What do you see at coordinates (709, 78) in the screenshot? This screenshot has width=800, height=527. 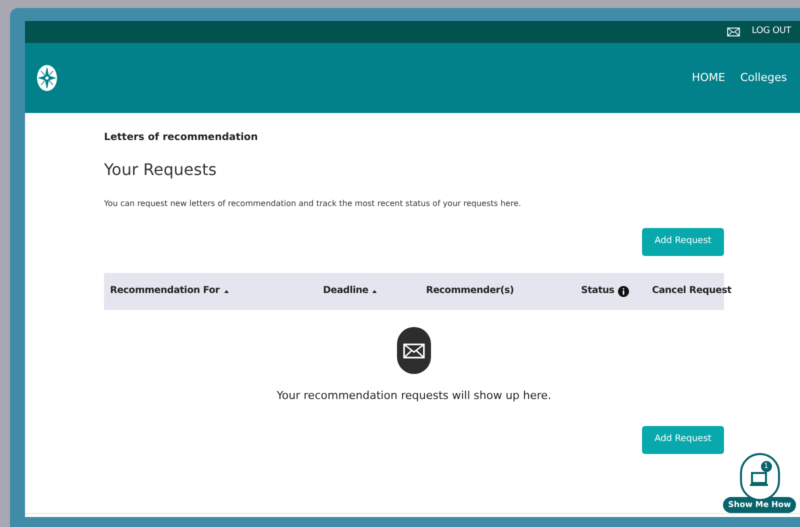 I see `nav-link: HOME` at bounding box center [709, 78].